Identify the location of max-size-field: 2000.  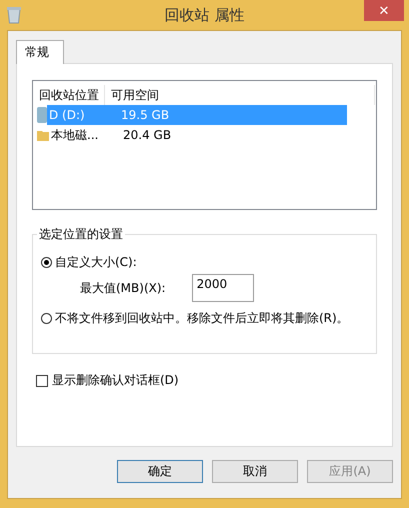
(223, 288).